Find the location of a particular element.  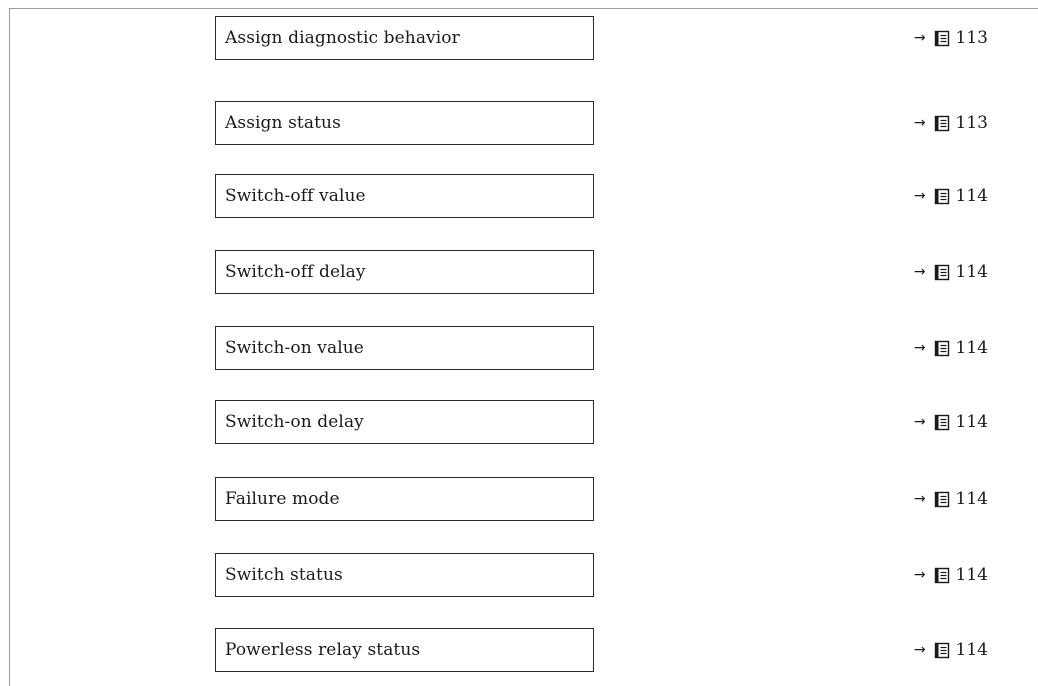

parameter-box: Switch-on delay is located at coordinates (404, 422).